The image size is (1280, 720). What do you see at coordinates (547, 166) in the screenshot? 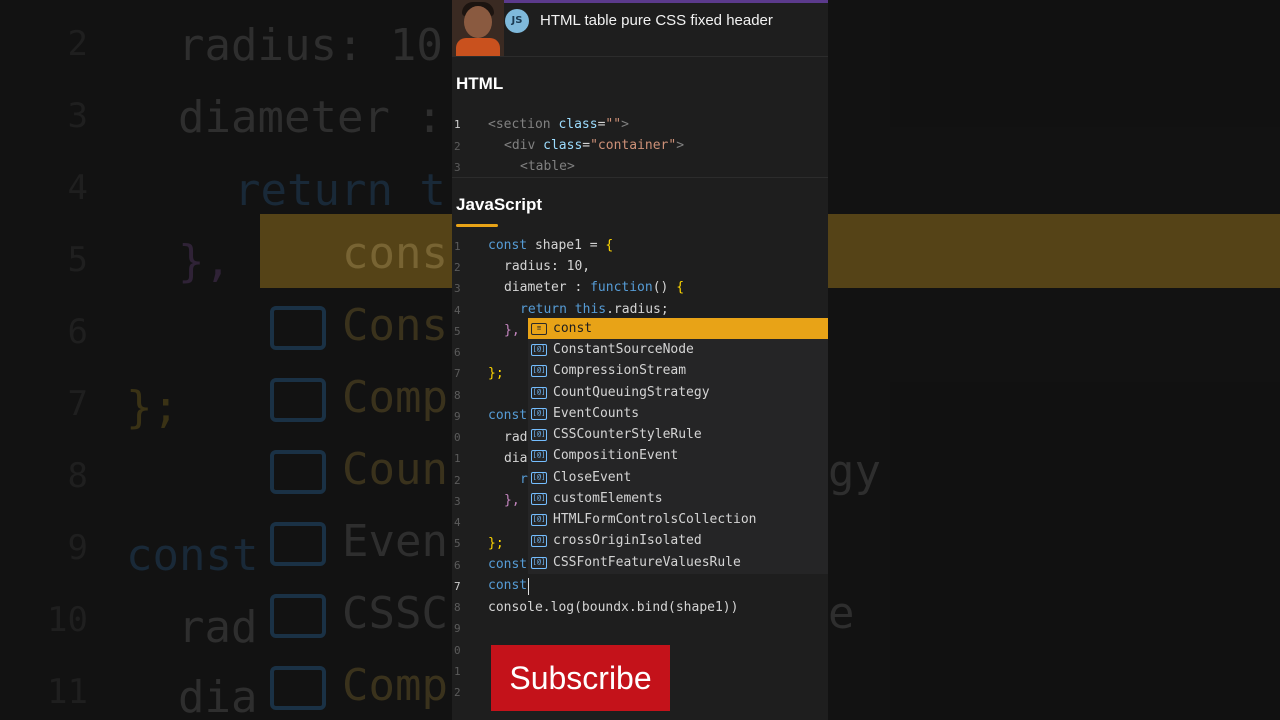
I see `code-line: <table>` at bounding box center [547, 166].